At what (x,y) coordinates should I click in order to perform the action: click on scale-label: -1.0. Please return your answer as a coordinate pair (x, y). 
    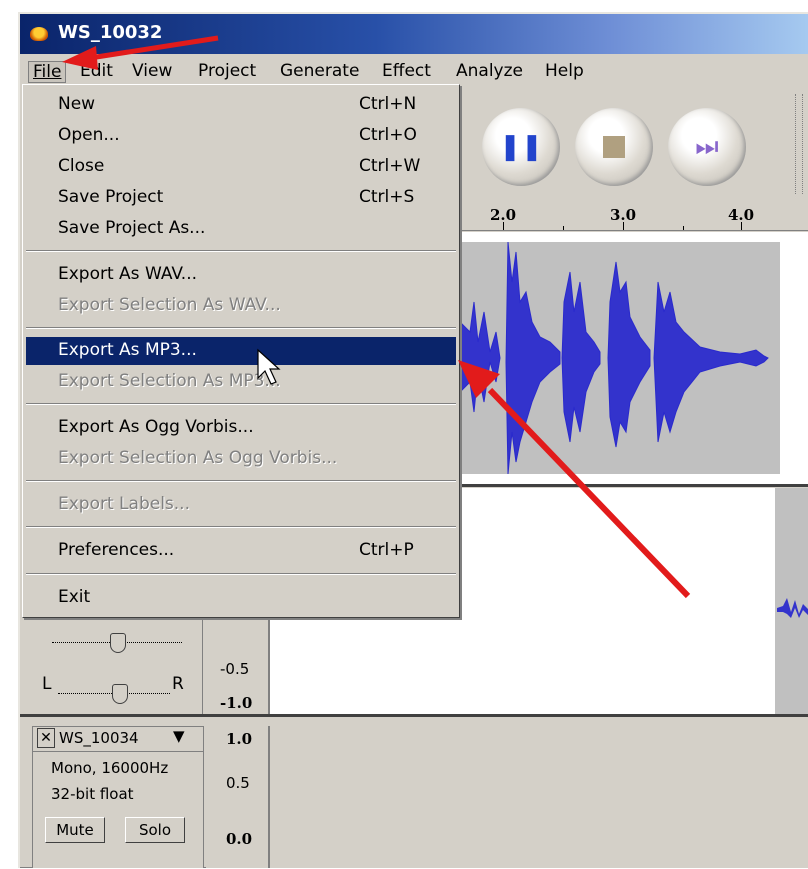
    Looking at the image, I should click on (236, 703).